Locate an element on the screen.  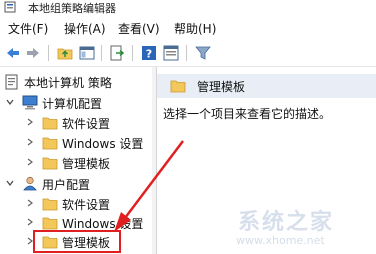
tree-root-label: 本地计算机 策略 is located at coordinates (68, 83).